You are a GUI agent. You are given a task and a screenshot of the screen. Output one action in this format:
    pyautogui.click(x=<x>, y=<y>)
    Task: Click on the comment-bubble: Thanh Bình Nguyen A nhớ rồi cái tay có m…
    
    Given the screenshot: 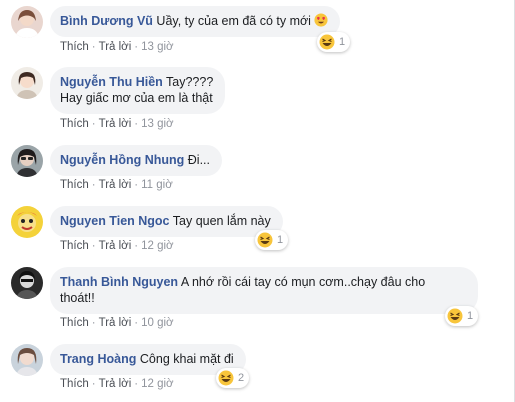 What is the action you would take?
    pyautogui.click(x=264, y=290)
    